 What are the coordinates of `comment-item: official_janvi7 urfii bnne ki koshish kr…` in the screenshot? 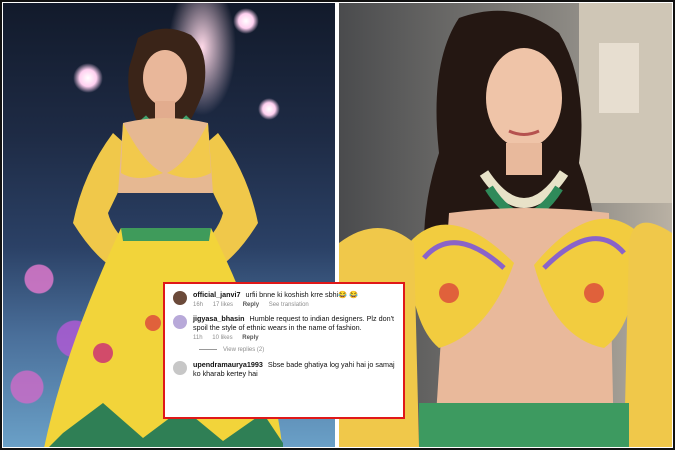 It's located at (284, 299).